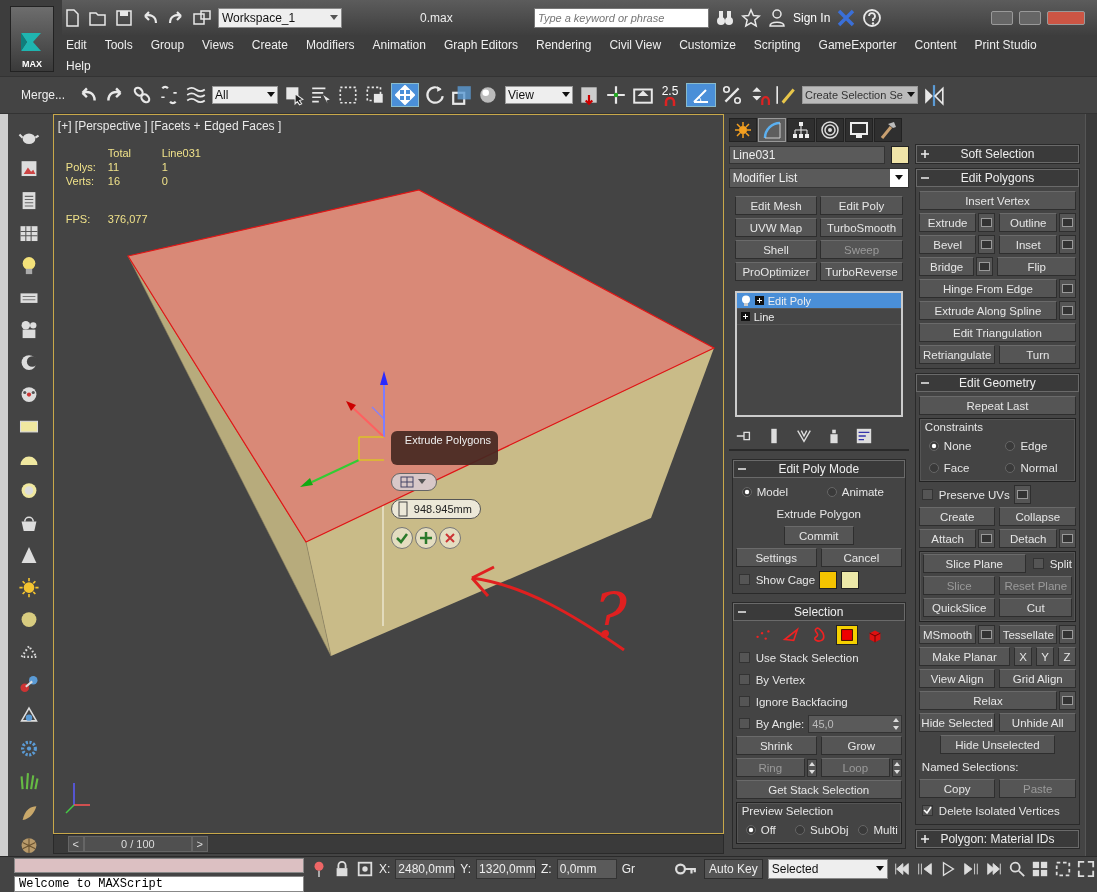 This screenshot has width=1097, height=892. I want to click on panel-button: Collapse, so click(1038, 516).